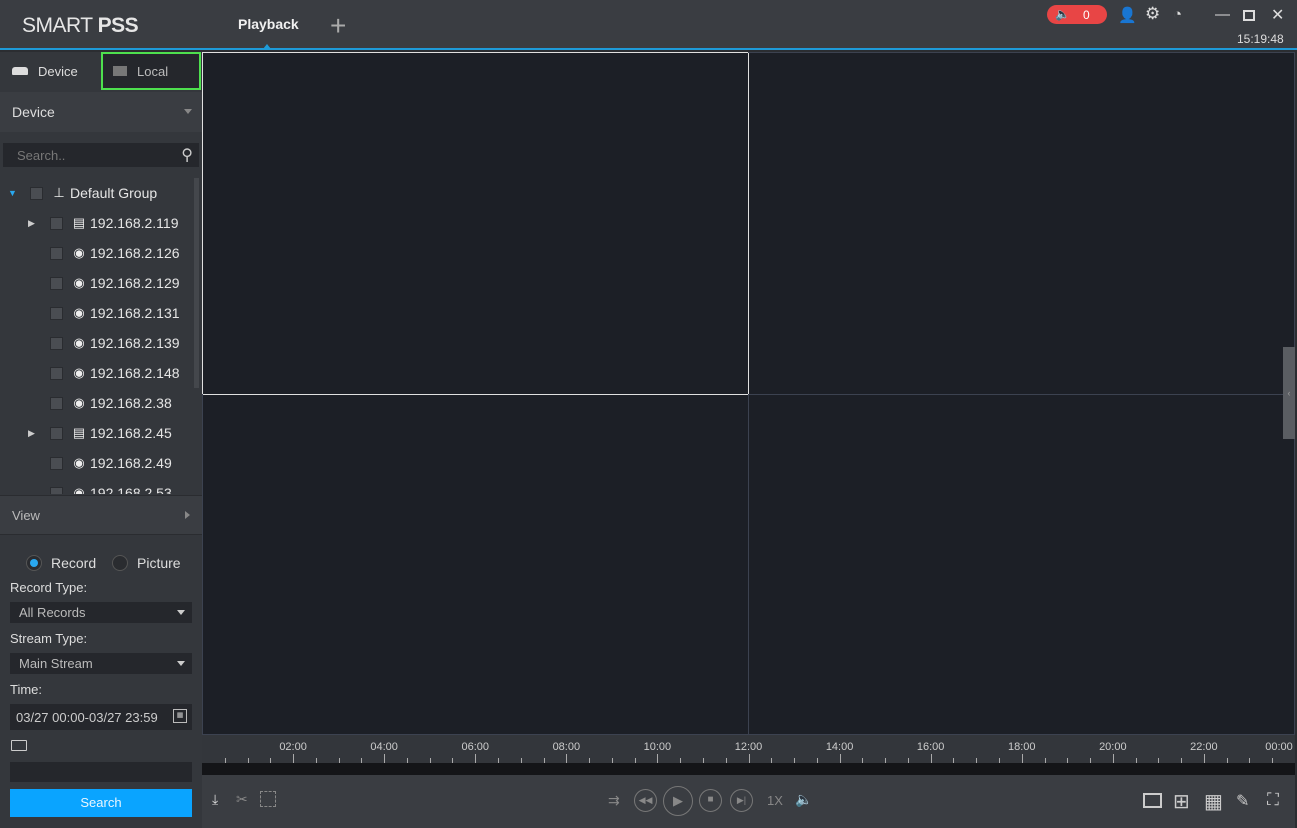 The height and width of the screenshot is (828, 1297). I want to click on view-label: View, so click(26, 515).